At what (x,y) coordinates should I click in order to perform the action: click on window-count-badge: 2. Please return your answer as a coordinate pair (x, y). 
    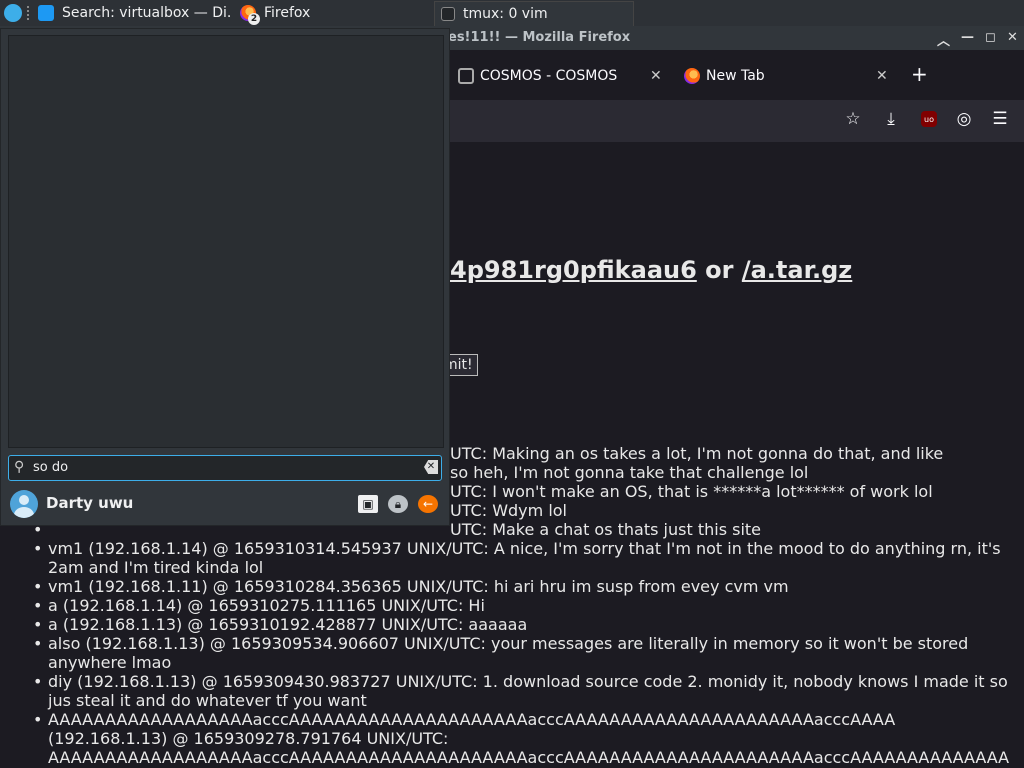
    Looking at the image, I should click on (254, 19).